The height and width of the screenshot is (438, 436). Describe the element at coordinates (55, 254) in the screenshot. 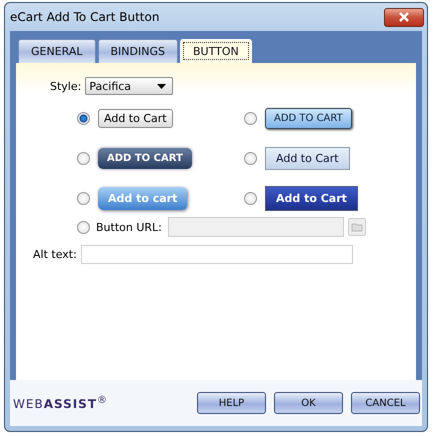

I see `alt-text-label: Alt text:` at that location.